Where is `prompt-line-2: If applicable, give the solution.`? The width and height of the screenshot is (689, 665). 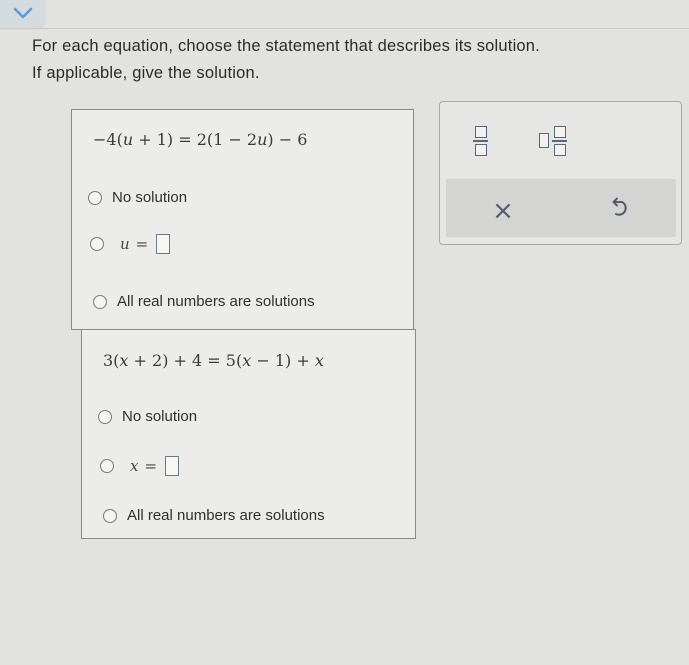 prompt-line-2: If applicable, give the solution. is located at coordinates (146, 73).